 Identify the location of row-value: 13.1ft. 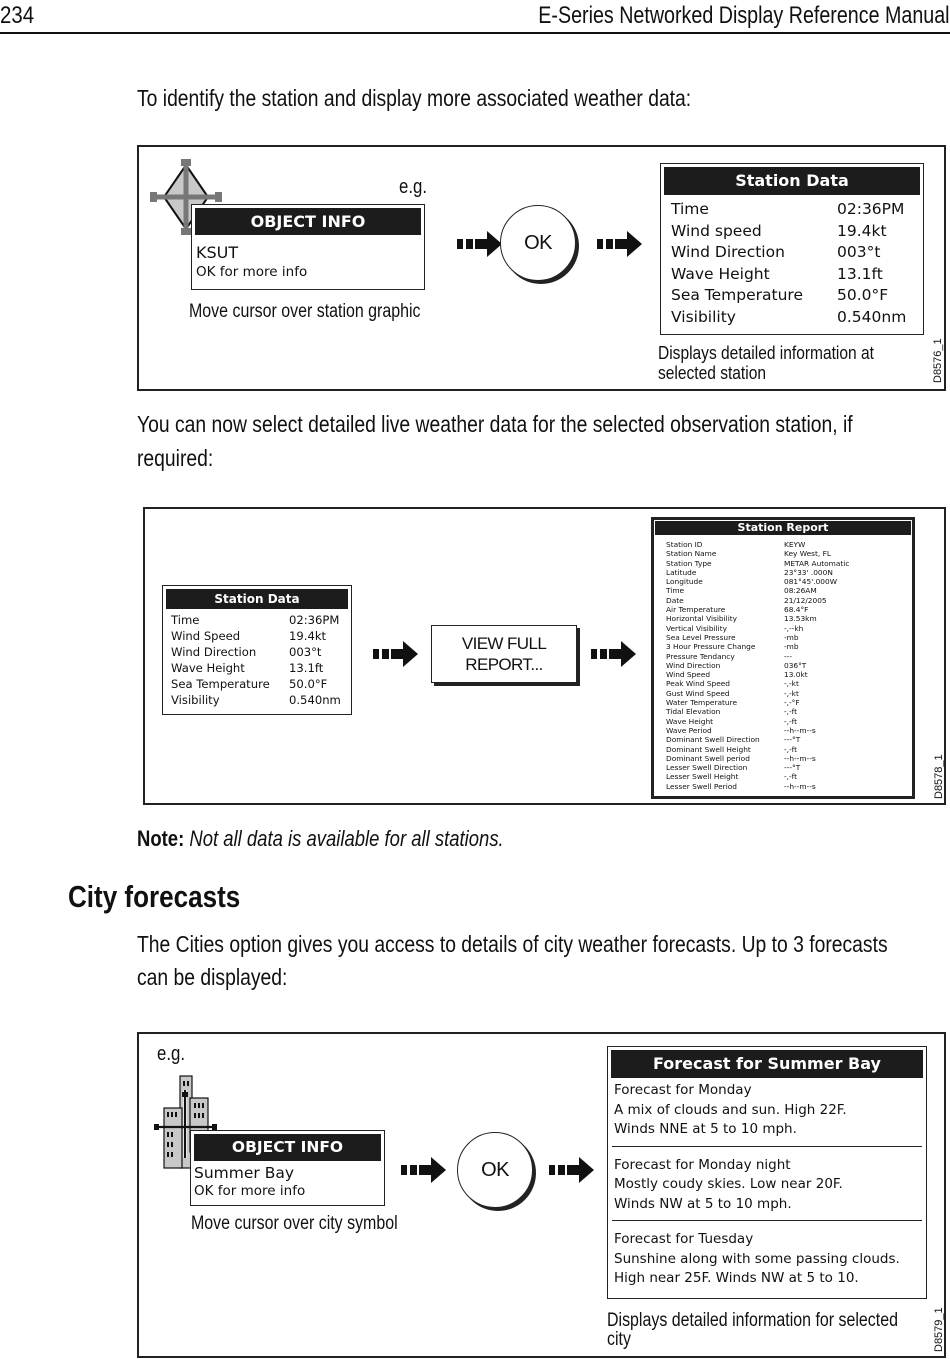
(860, 273).